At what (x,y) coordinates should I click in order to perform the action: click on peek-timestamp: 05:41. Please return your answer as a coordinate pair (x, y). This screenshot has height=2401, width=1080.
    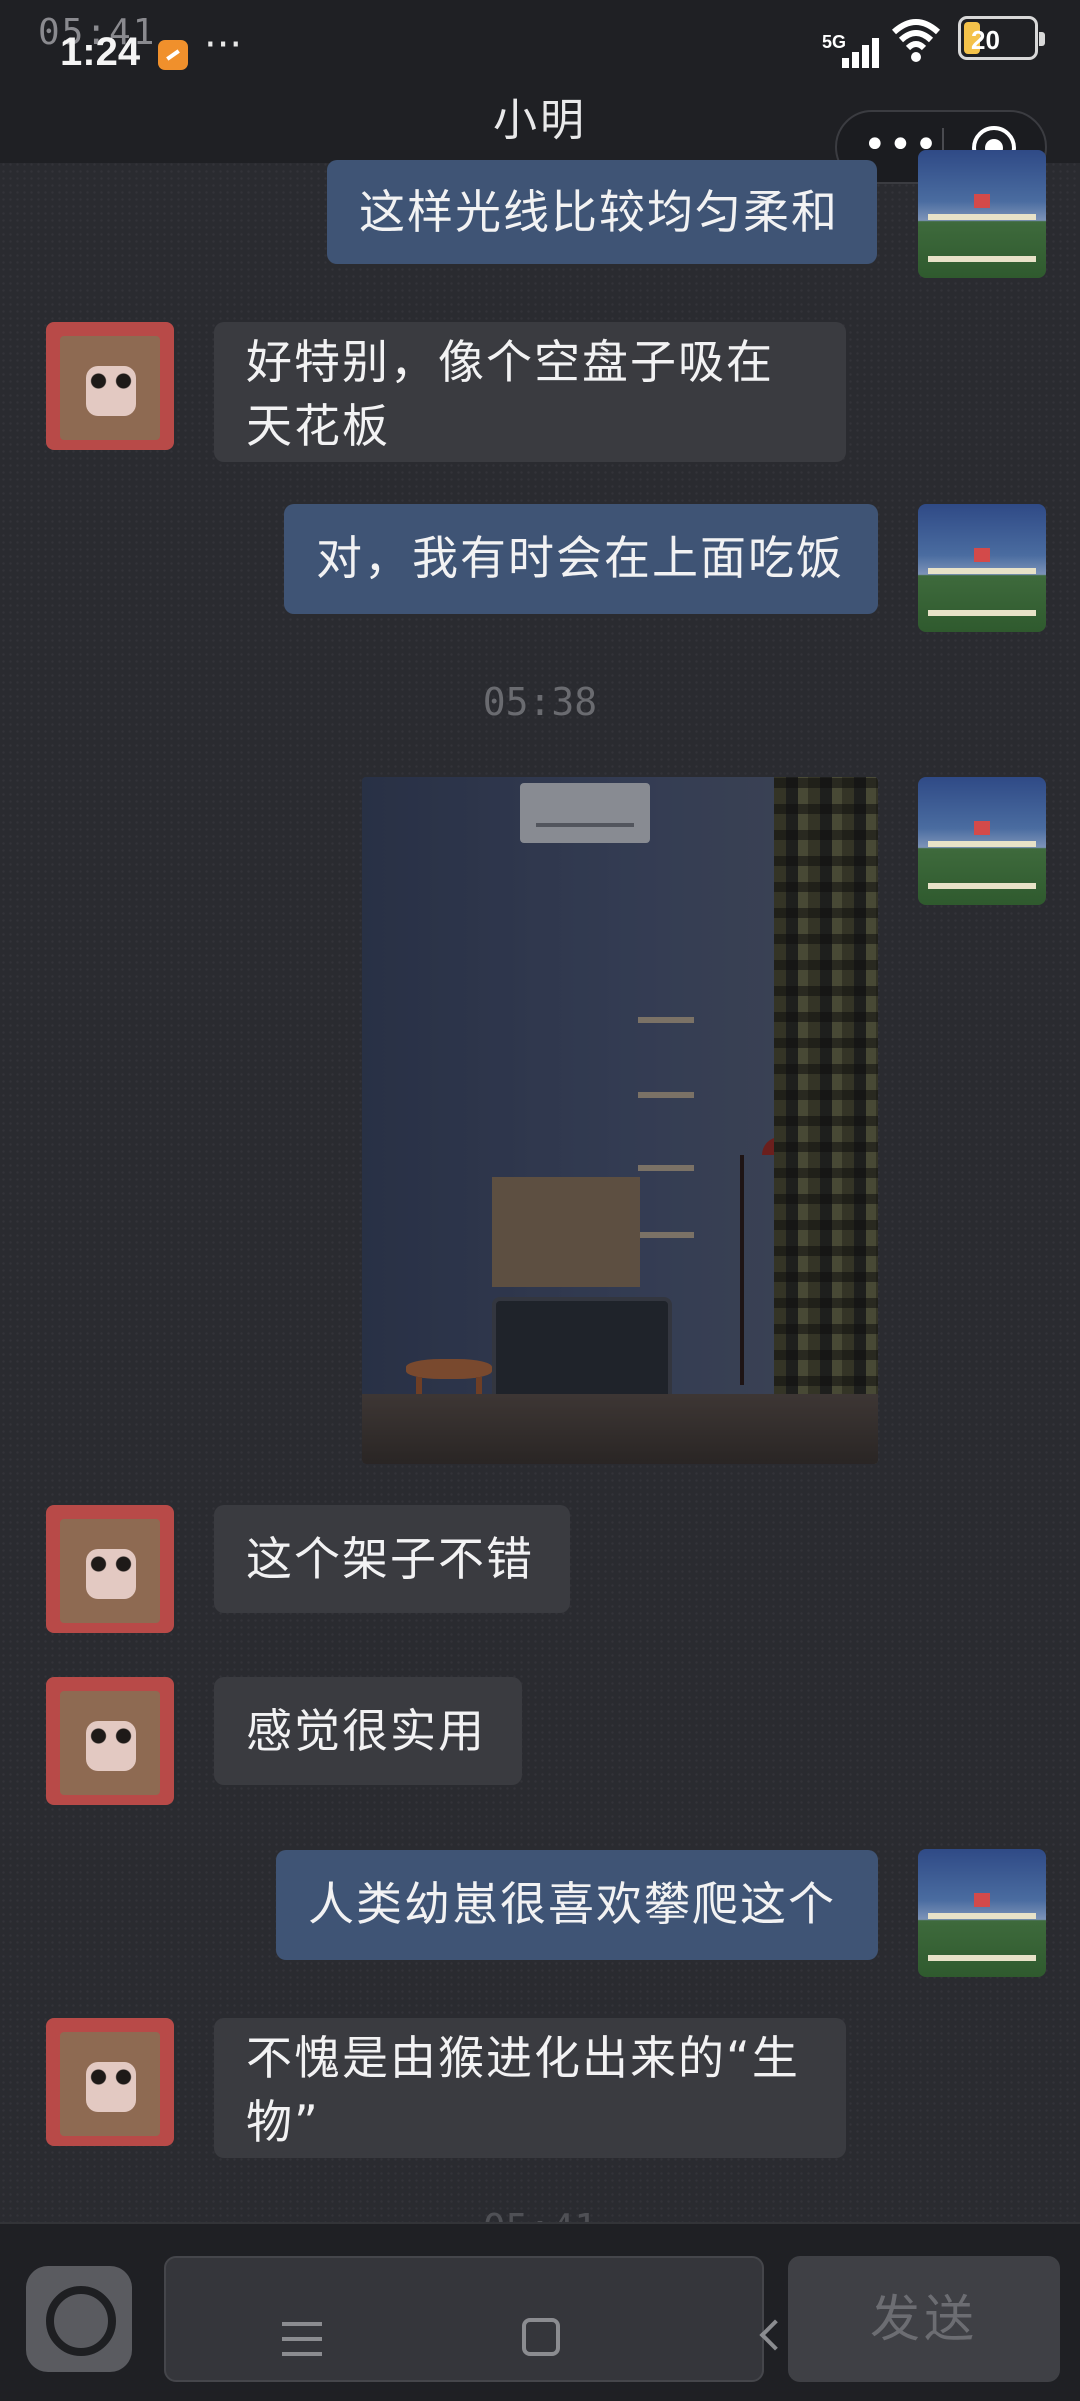
    Looking at the image, I should click on (540, 2214).